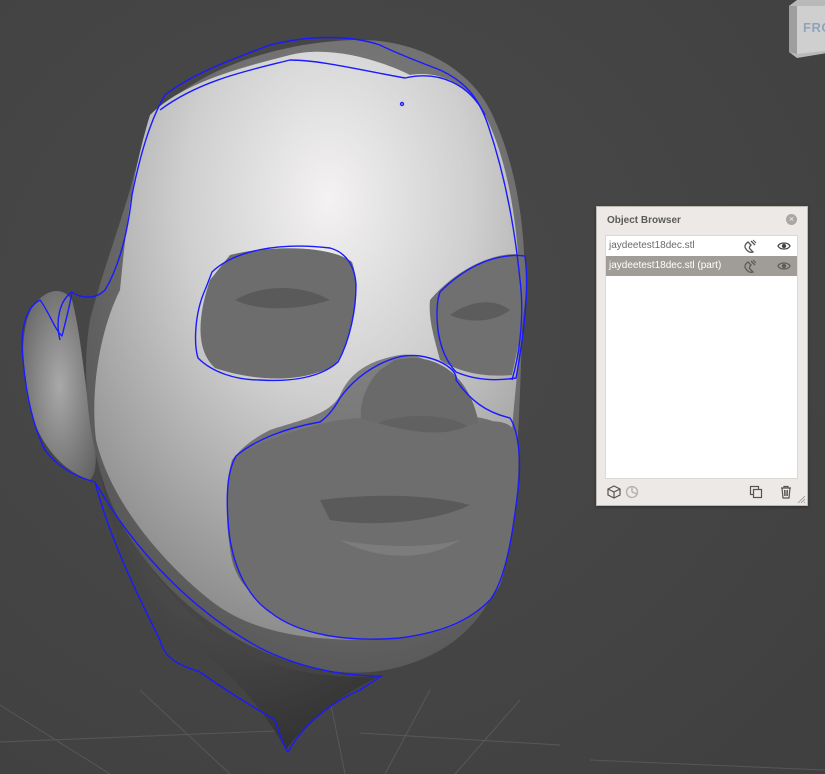 This screenshot has height=774, width=825. What do you see at coordinates (278, 313) in the screenshot?
I see `eye-region-left` at bounding box center [278, 313].